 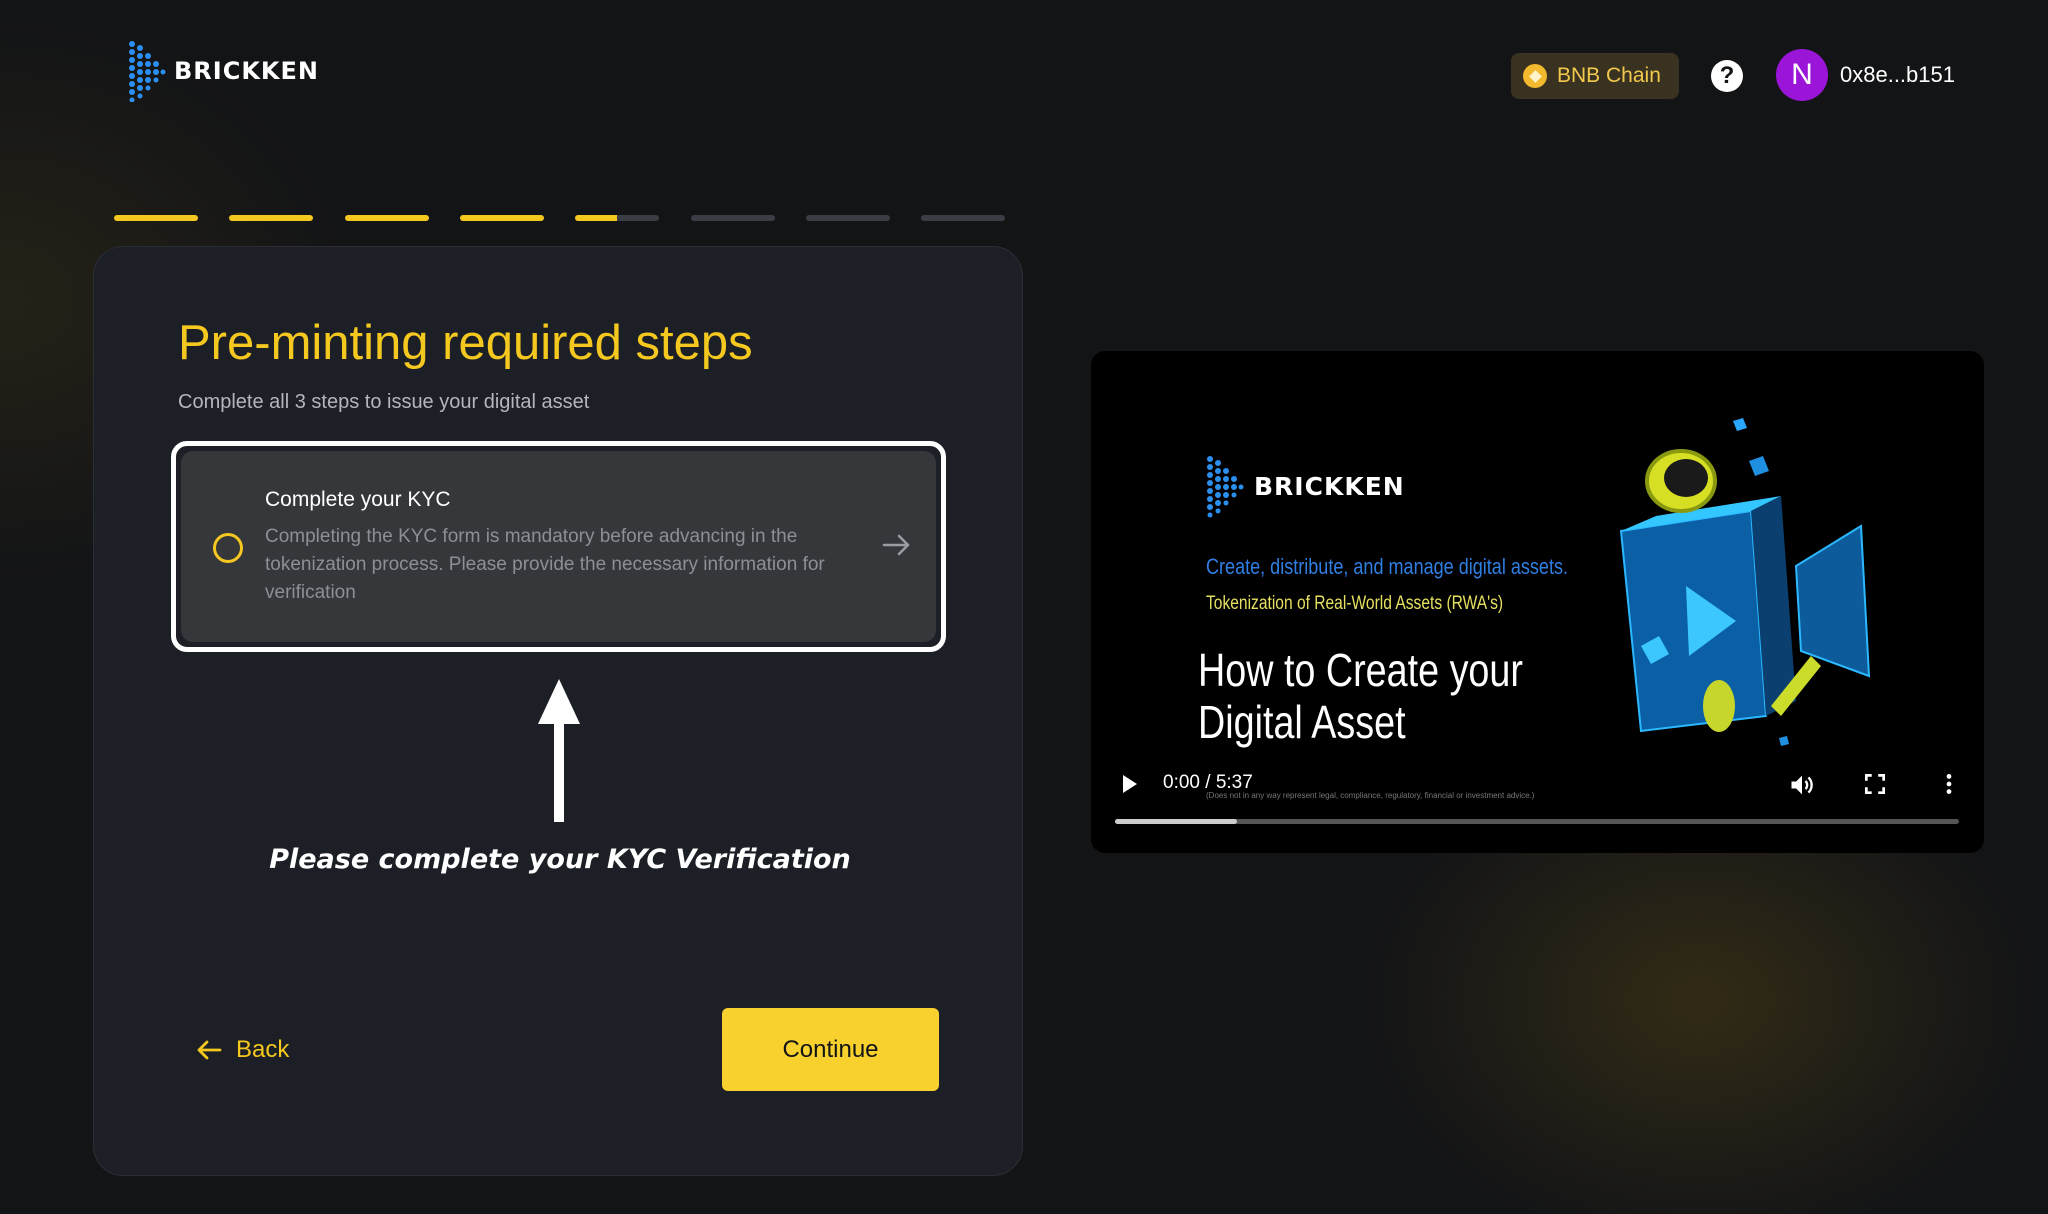 I want to click on video-brand-name: BRICKKEN, so click(x=1329, y=486).